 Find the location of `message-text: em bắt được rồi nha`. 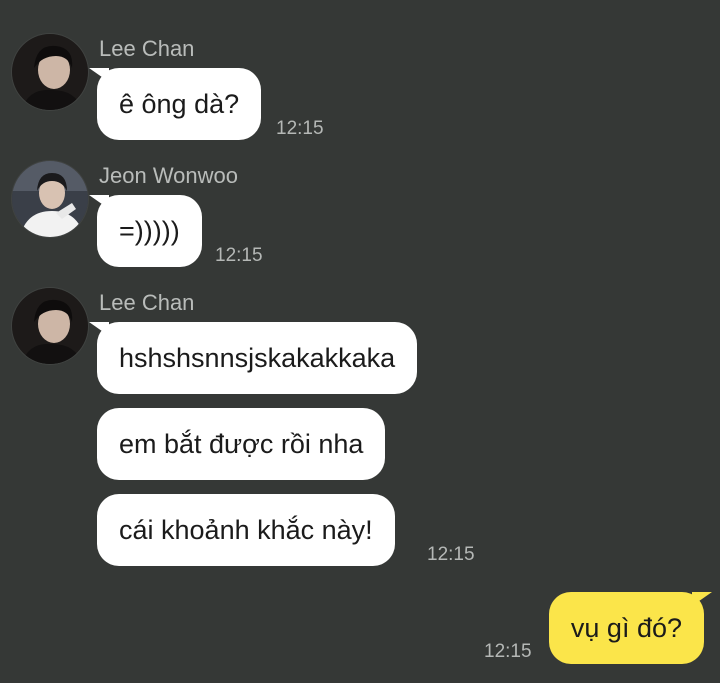

message-text: em bắt được rồi nha is located at coordinates (241, 444).